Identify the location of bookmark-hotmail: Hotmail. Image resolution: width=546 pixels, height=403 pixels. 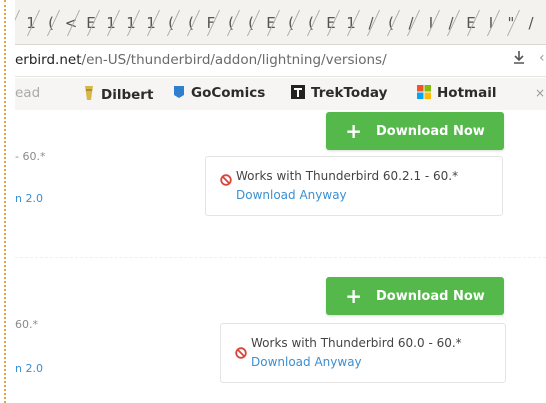
(456, 94).